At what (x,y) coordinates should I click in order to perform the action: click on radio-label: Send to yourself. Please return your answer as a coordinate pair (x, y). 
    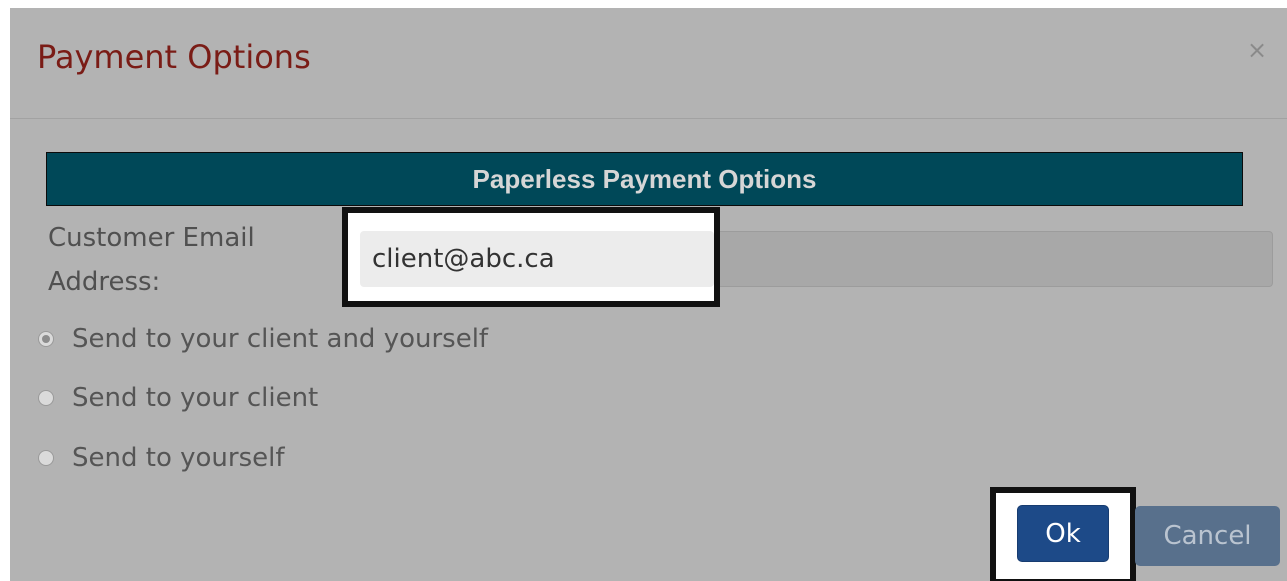
    Looking at the image, I should click on (178, 458).